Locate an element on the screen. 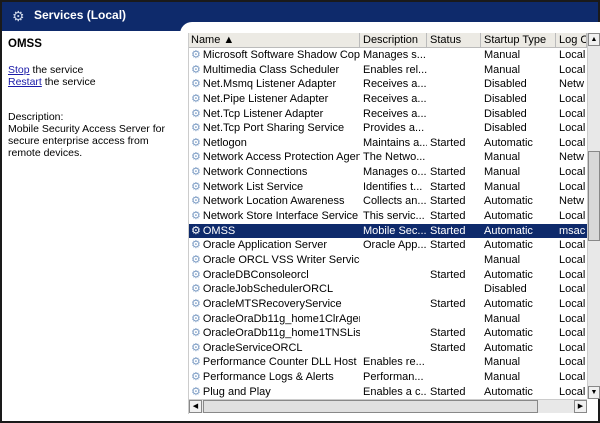 The height and width of the screenshot is (423, 600). scroll-down-button: ▼ is located at coordinates (594, 392).